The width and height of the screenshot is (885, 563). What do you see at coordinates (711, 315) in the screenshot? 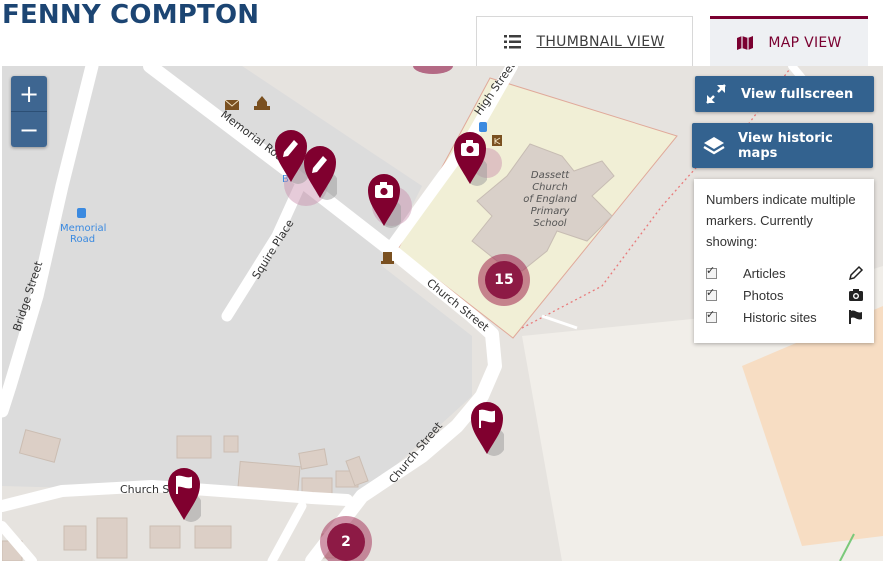
I see `historic-sites-checkbox` at bounding box center [711, 315].